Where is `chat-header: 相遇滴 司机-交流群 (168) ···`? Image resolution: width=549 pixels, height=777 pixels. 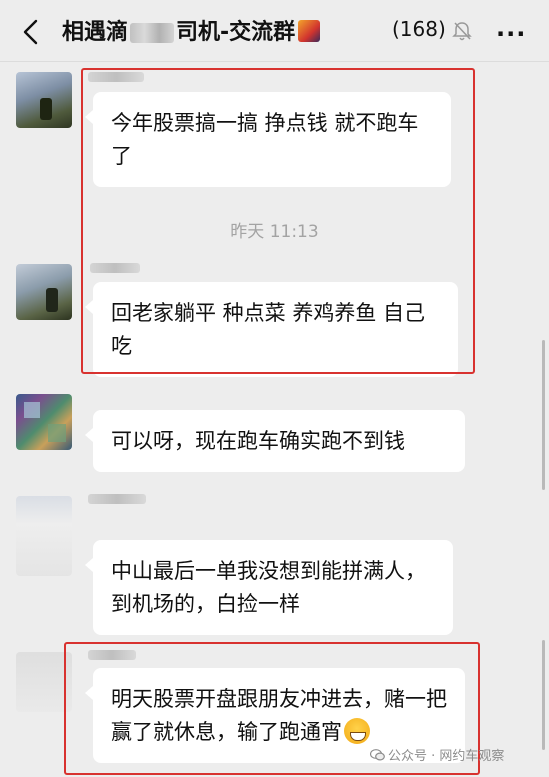
chat-header: 相遇滴 司机-交流群 (168) ··· is located at coordinates (274, 31).